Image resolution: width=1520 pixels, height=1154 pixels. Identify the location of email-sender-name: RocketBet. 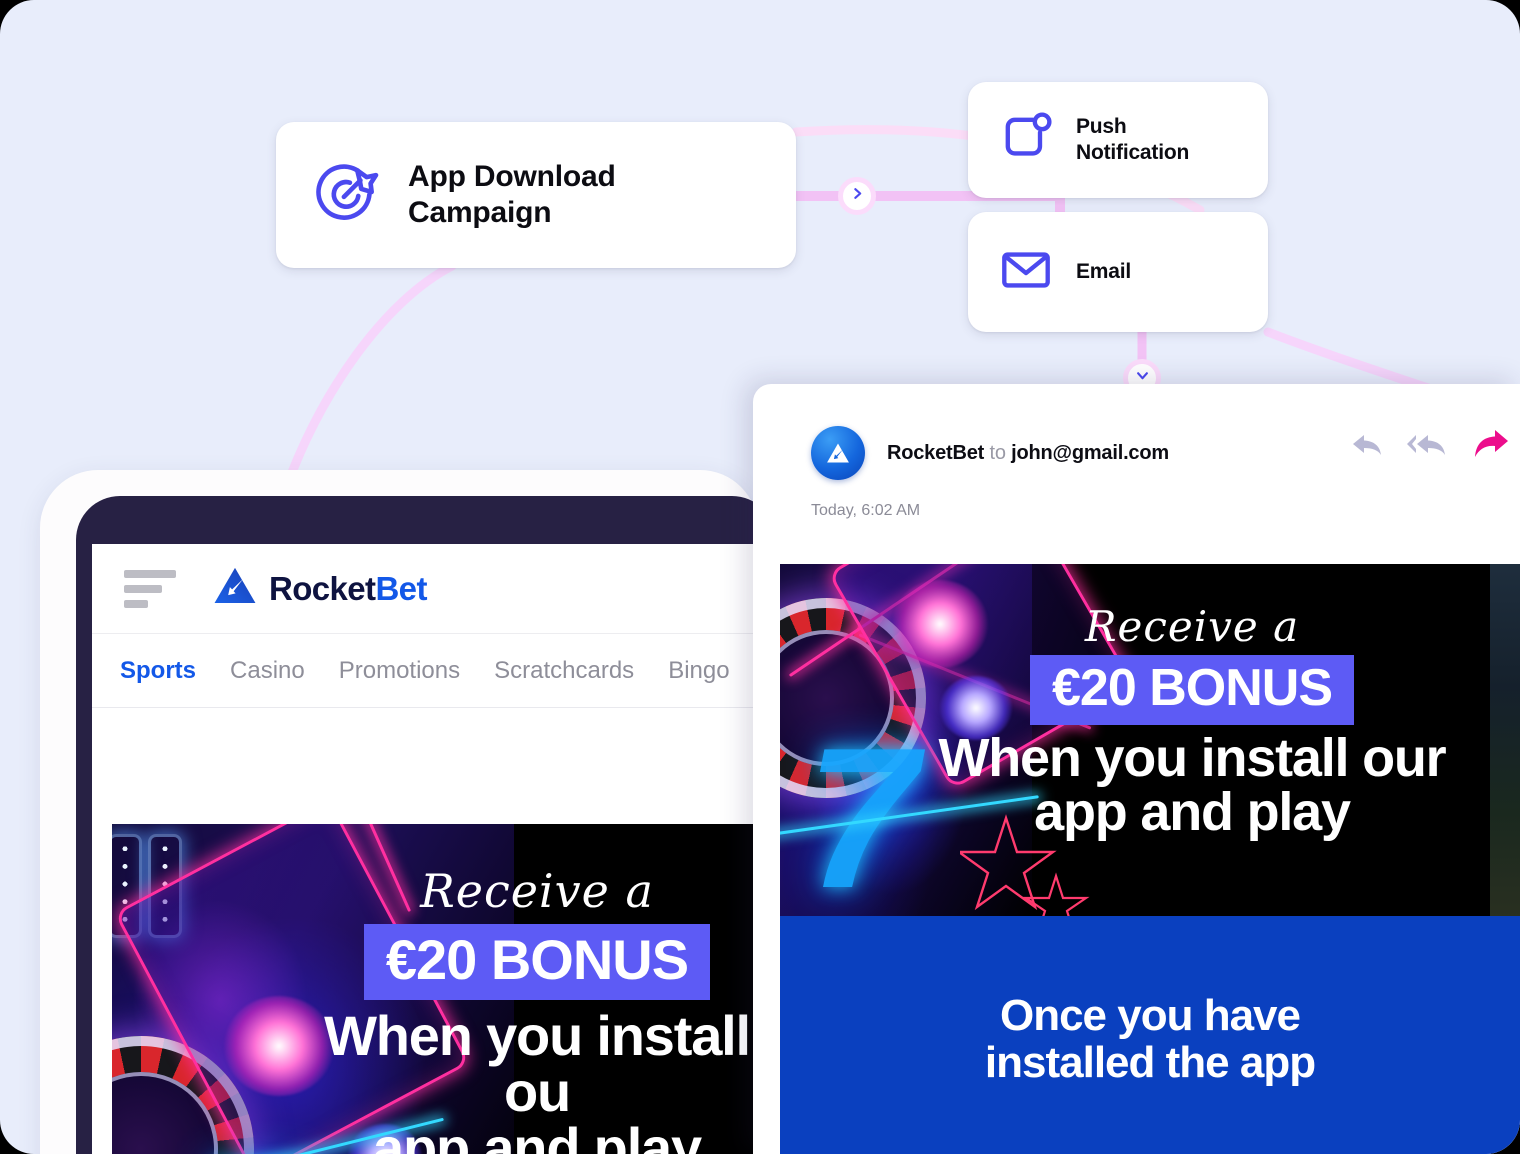
(936, 452).